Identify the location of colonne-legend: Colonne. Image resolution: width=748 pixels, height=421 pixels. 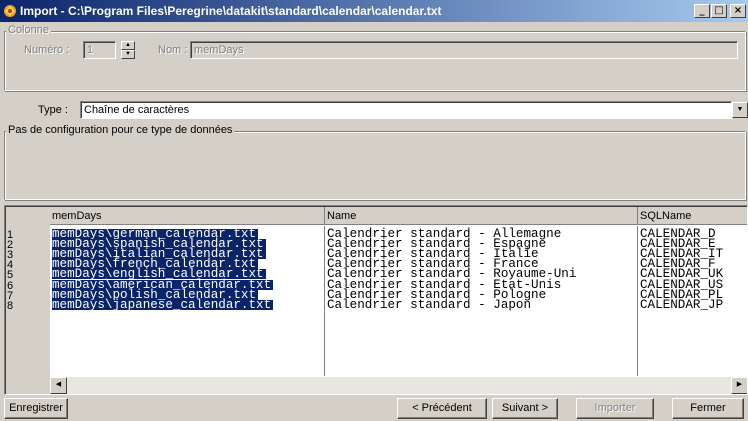
(28, 30).